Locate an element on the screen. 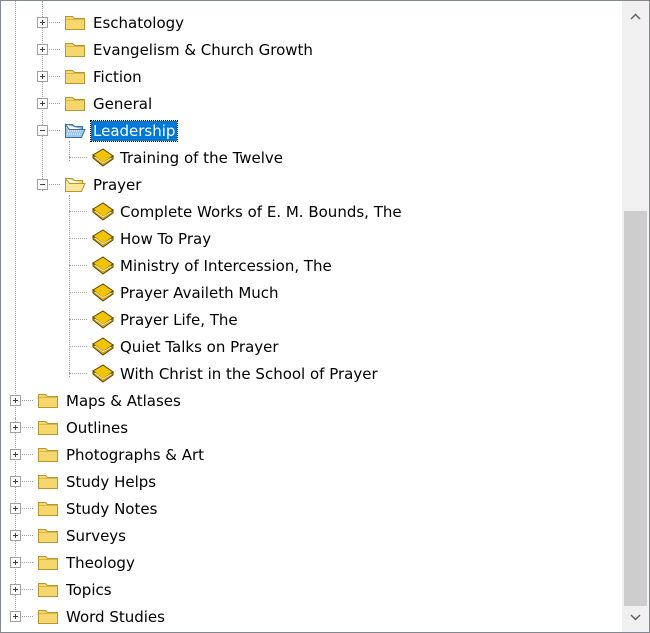  tree-item-label: How To Pray is located at coordinates (166, 239).